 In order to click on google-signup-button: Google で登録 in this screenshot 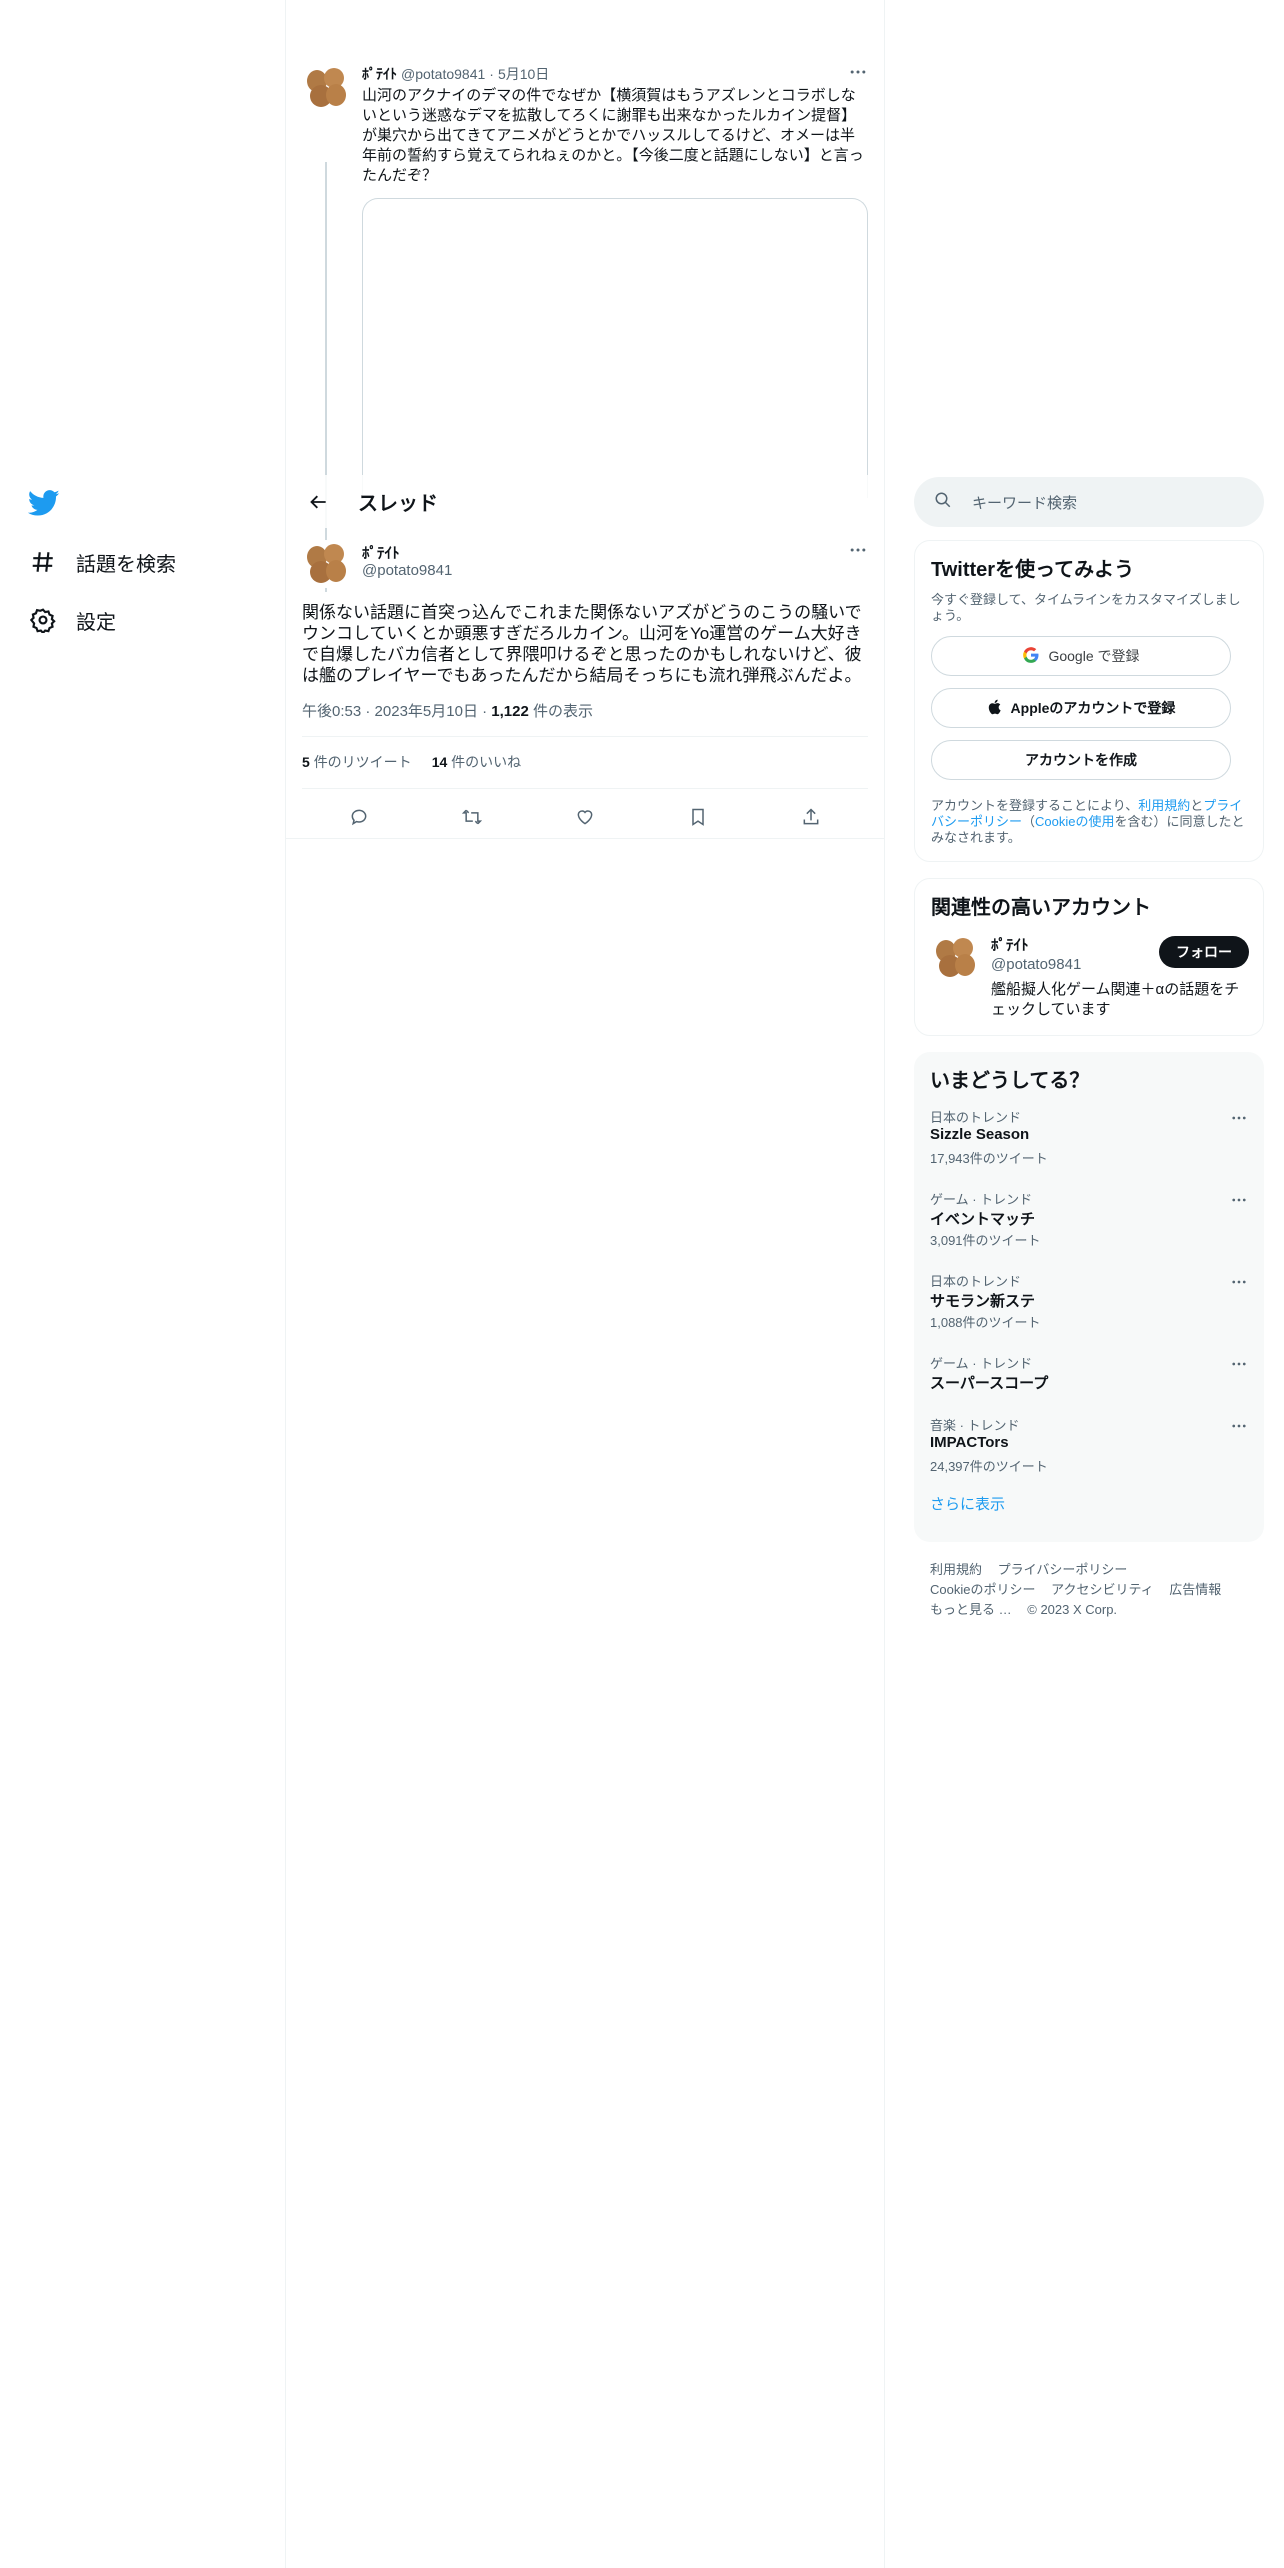, I will do `click(1081, 656)`.